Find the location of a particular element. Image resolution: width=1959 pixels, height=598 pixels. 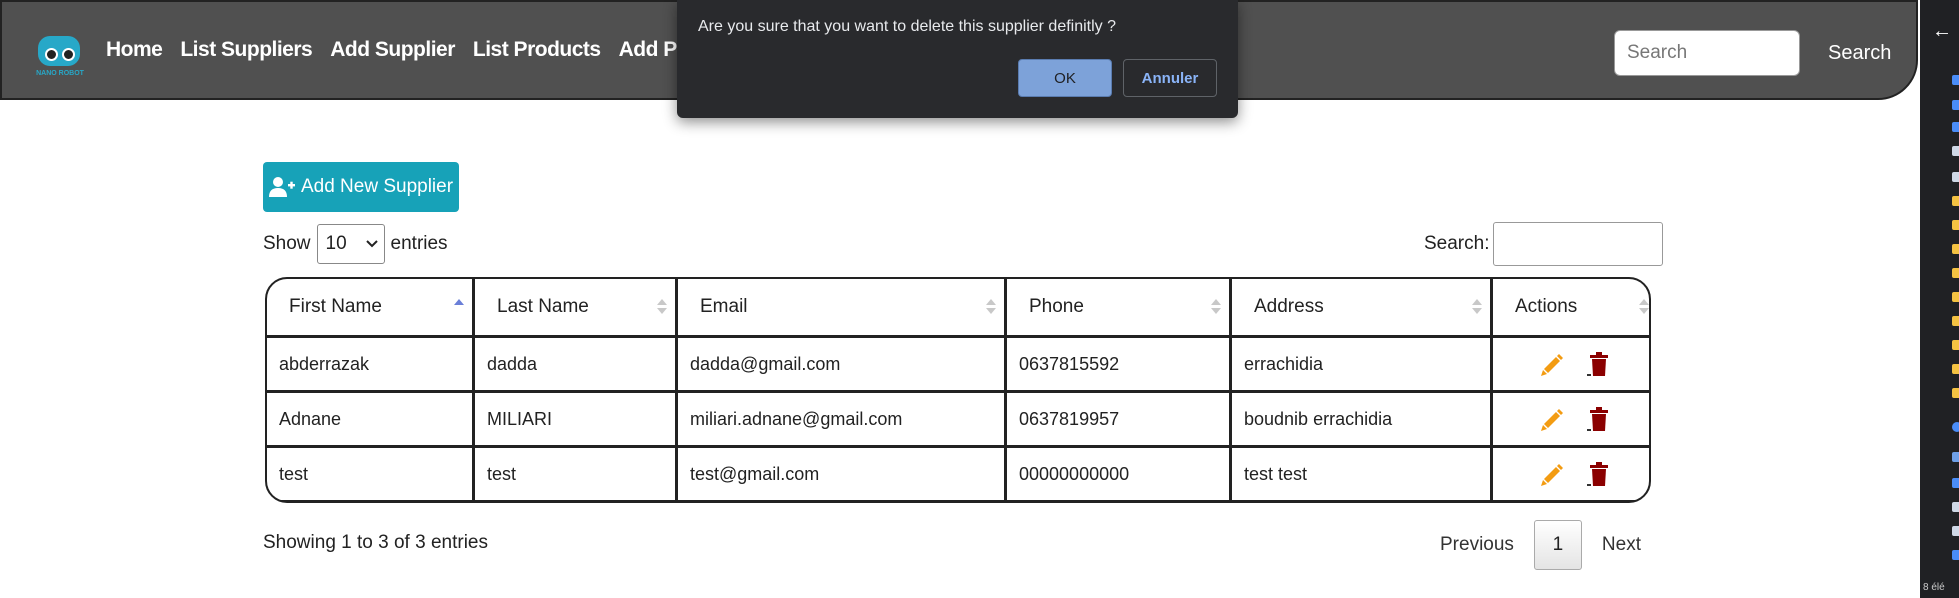

arrow-left-icon: ← is located at coordinates (1942, 31).